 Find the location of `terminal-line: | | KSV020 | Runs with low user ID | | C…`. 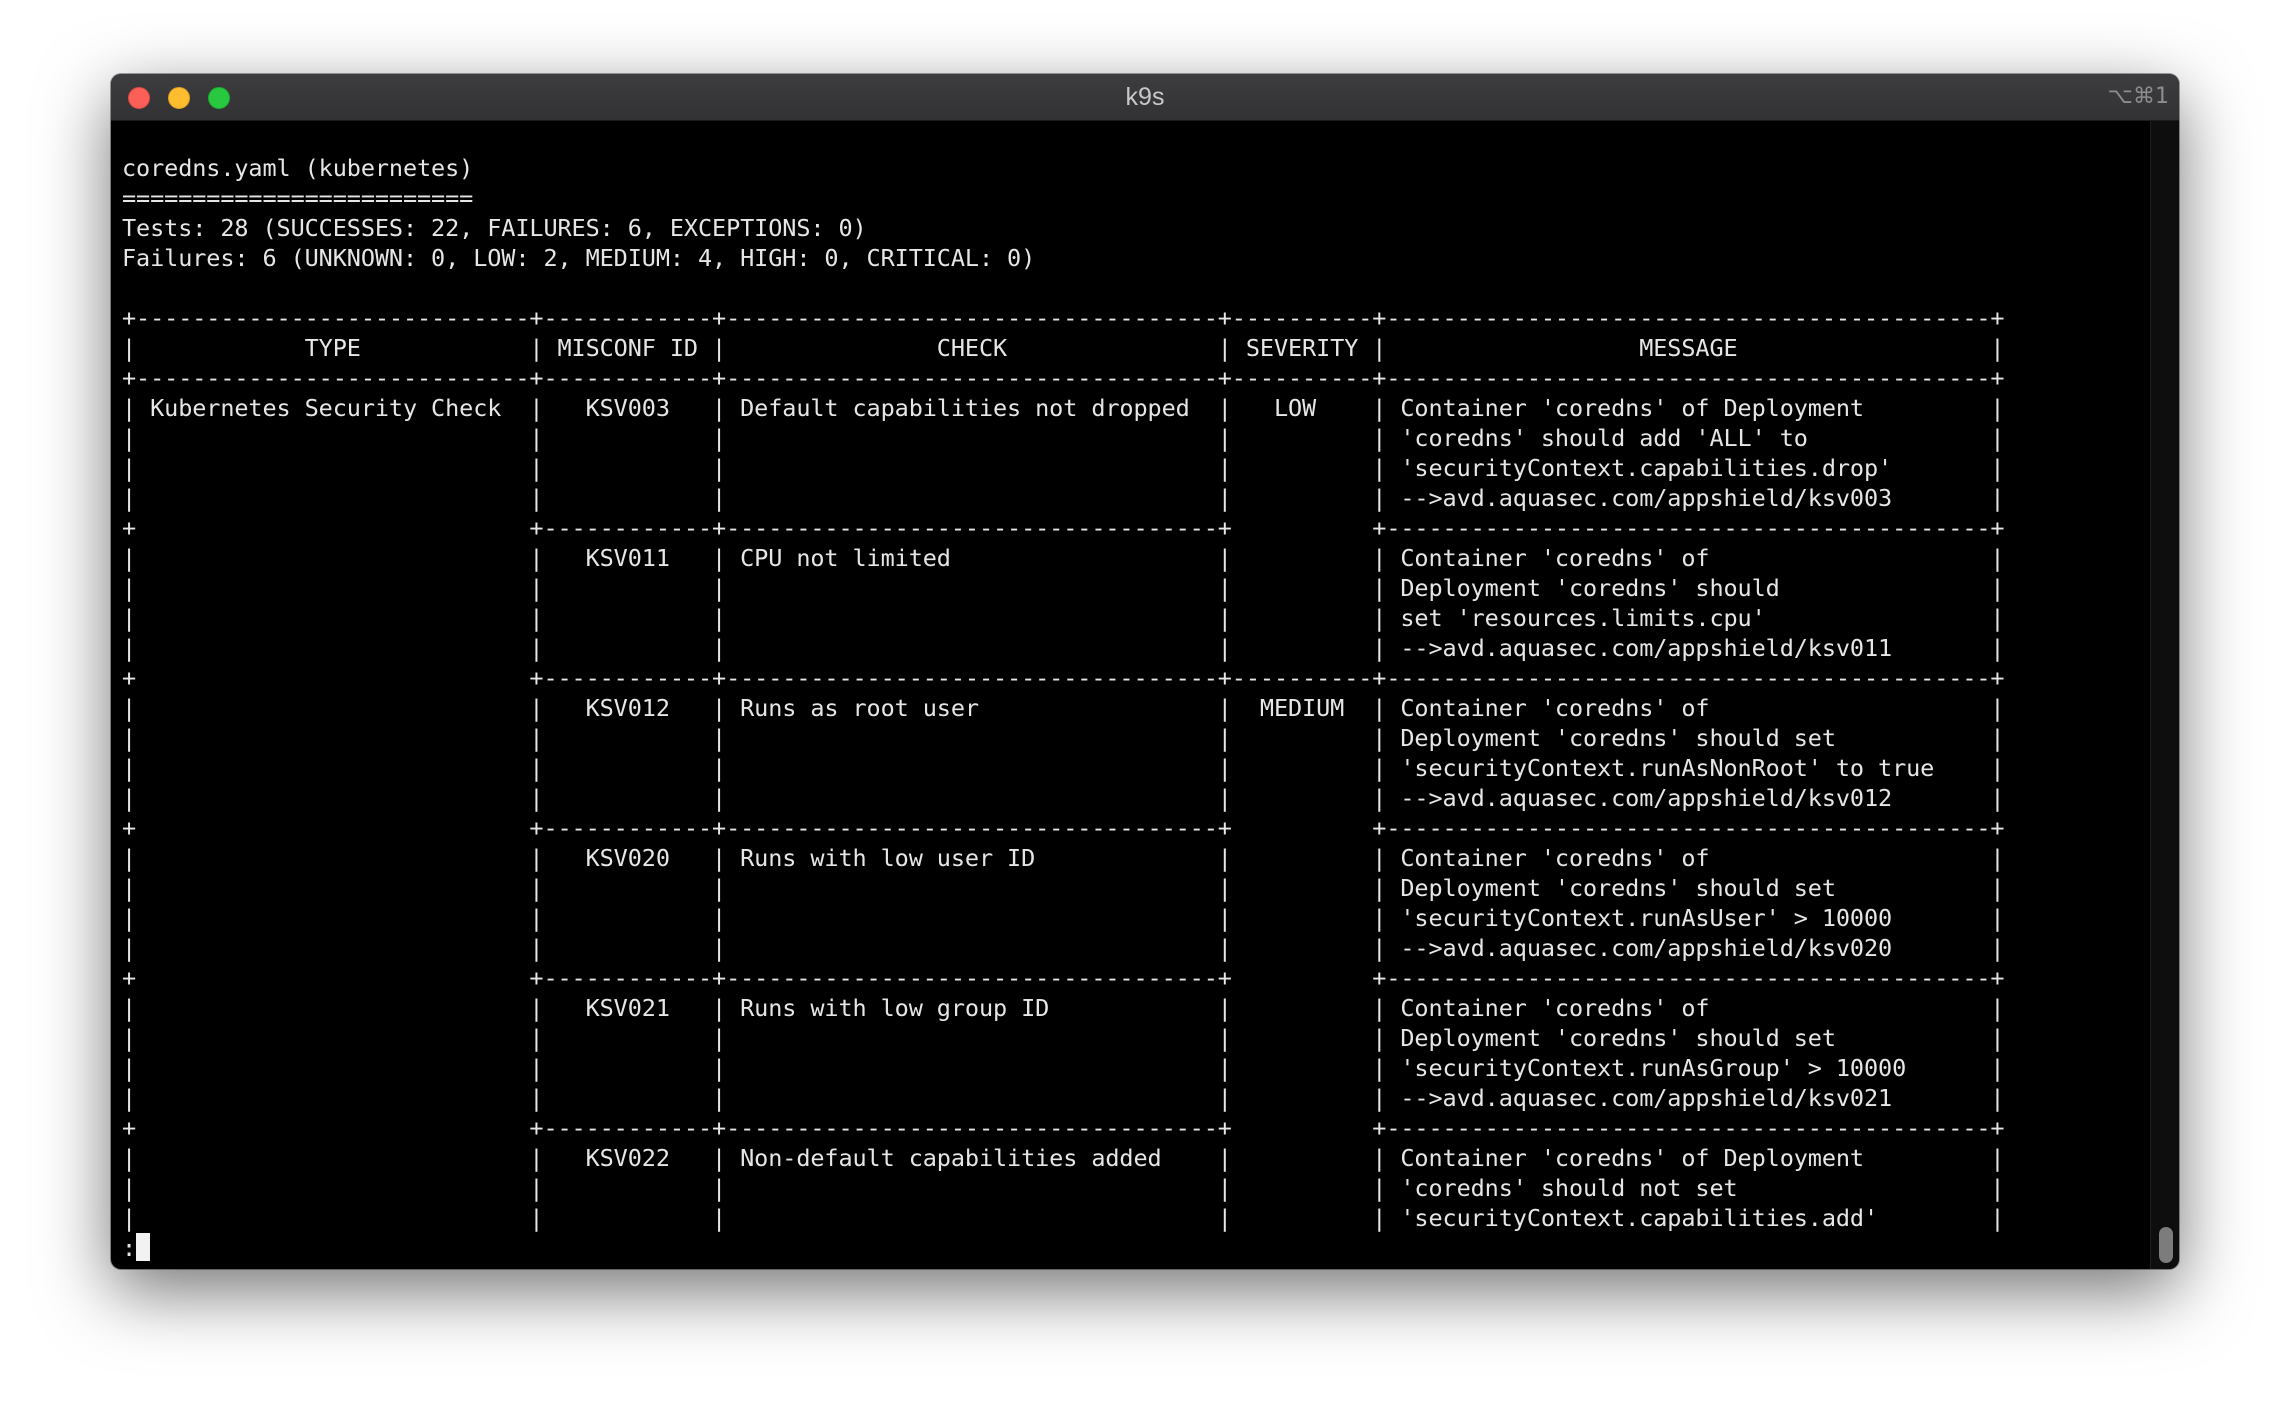

terminal-line: | | KSV020 | Runs with low user ID | | C… is located at coordinates (1063, 858).